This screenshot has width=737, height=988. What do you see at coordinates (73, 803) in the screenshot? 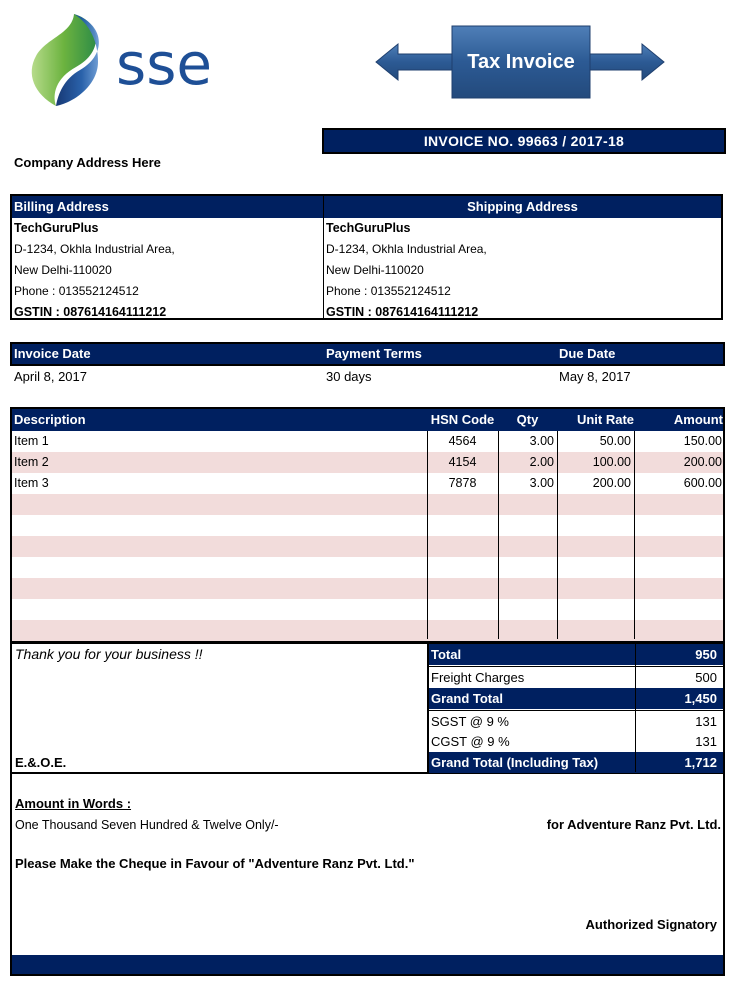
I see `amount-in-words-label: Amount in Words :` at bounding box center [73, 803].